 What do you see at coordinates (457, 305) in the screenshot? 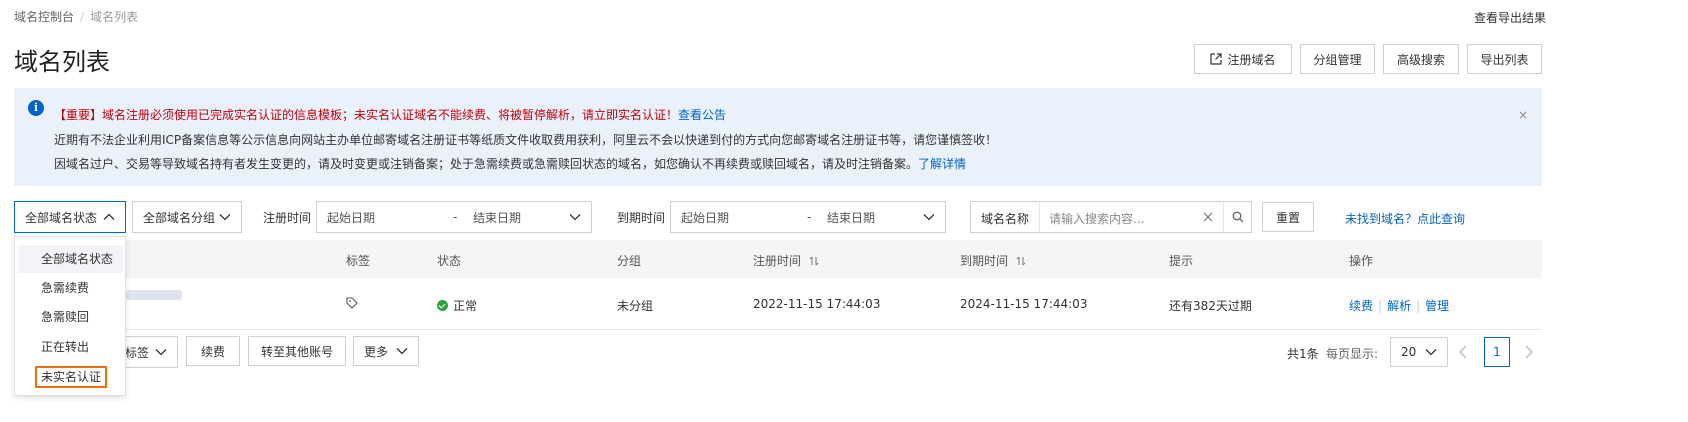
I see `status-cell: 正常` at bounding box center [457, 305].